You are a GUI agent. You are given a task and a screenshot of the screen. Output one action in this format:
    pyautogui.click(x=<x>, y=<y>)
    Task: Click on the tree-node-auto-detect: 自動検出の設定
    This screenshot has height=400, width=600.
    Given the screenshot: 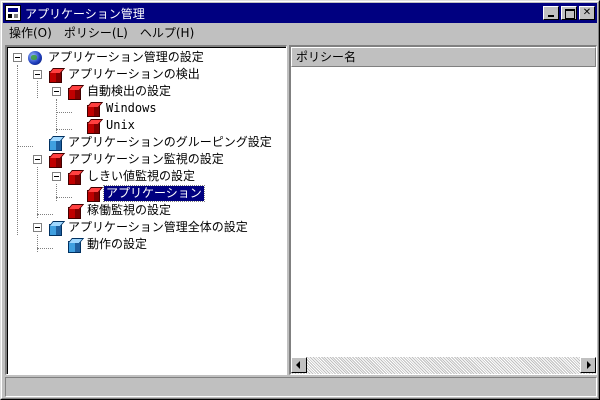 What is the action you would take?
    pyautogui.click(x=119, y=91)
    